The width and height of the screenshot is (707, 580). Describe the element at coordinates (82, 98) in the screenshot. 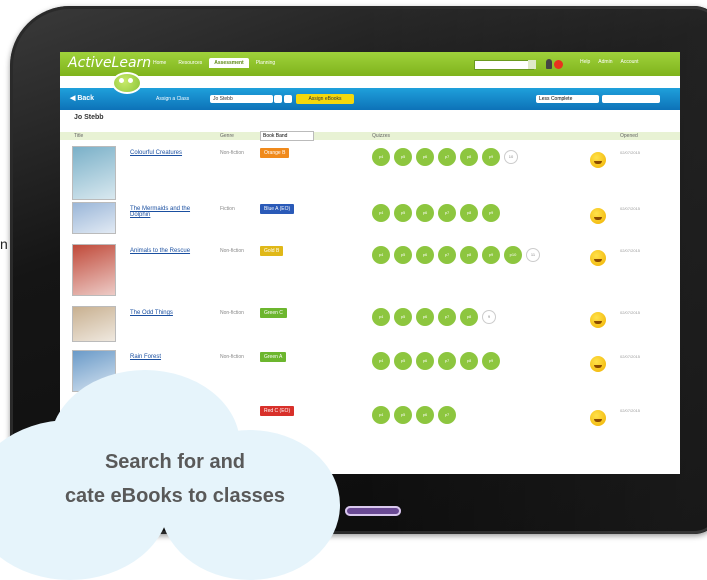

I see `back-button: ◀ Back` at that location.